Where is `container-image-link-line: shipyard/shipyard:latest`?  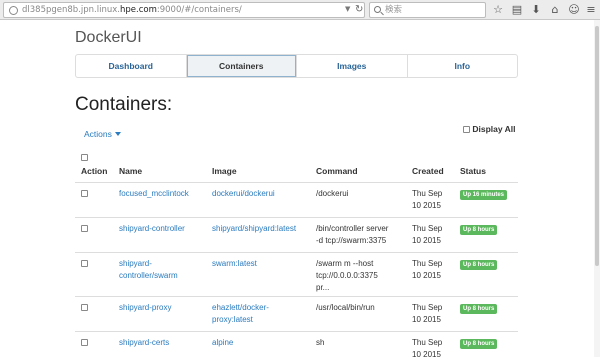
container-image-link-line: shipyard/shipyard:latest is located at coordinates (262, 229).